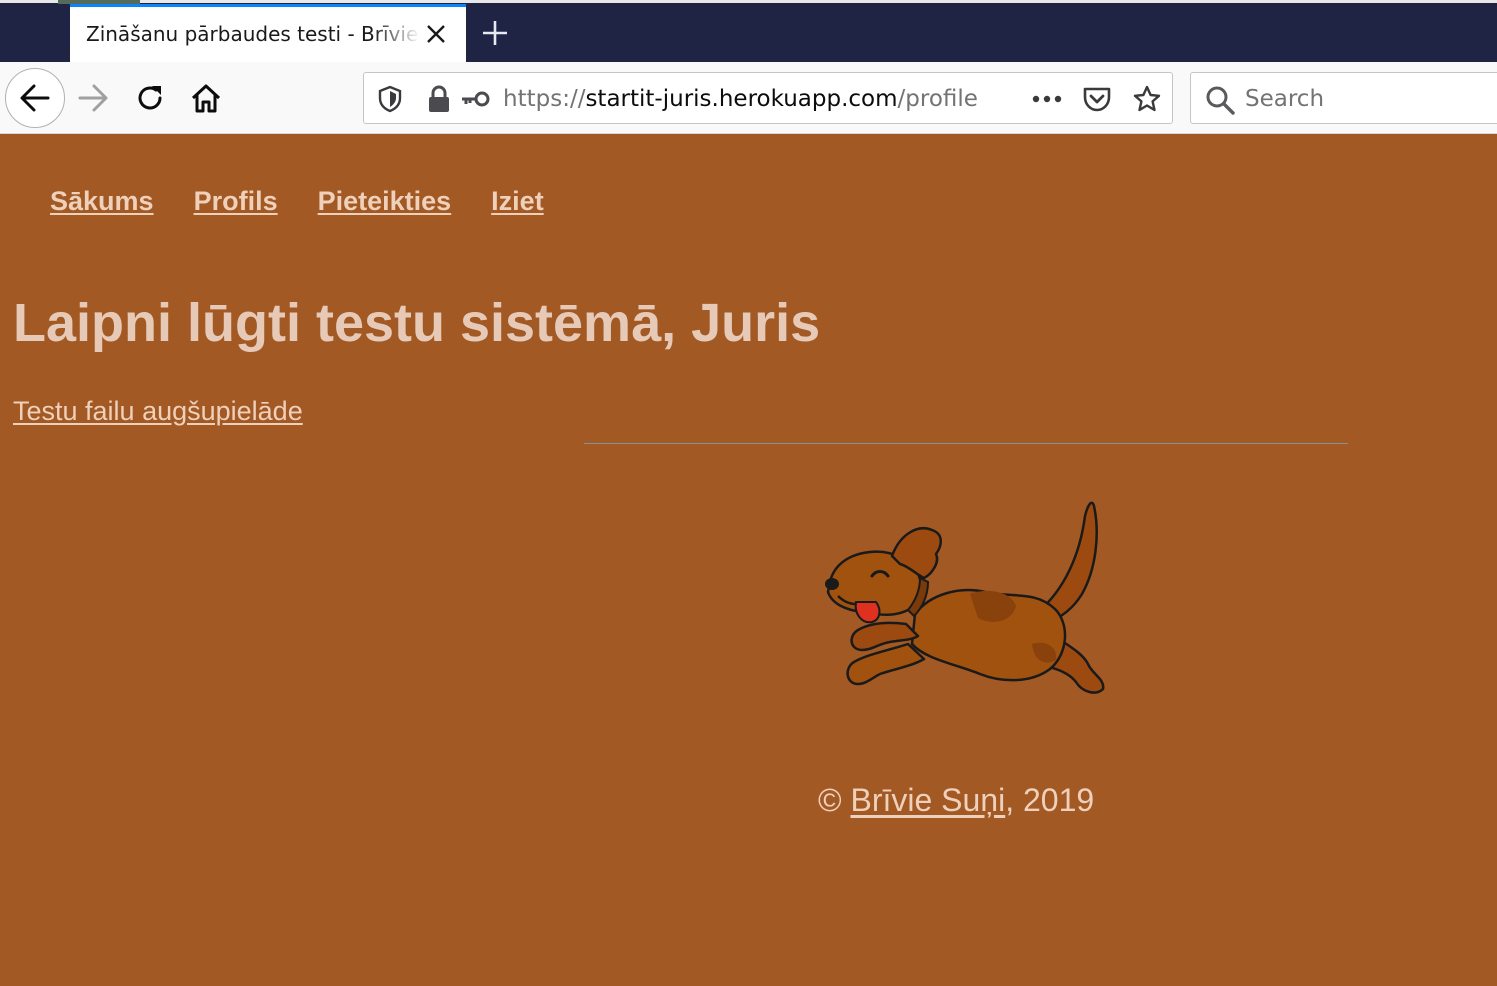  I want to click on copyright-symbol: ©, so click(830, 800).